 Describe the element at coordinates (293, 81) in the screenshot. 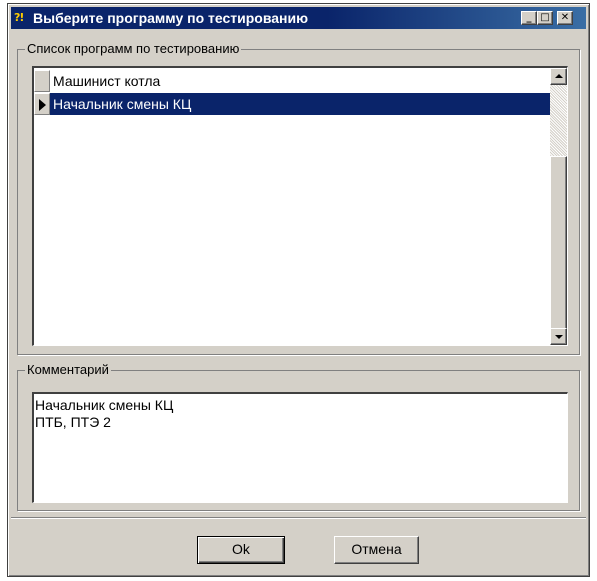

I see `list-item: Машинист котла` at that location.